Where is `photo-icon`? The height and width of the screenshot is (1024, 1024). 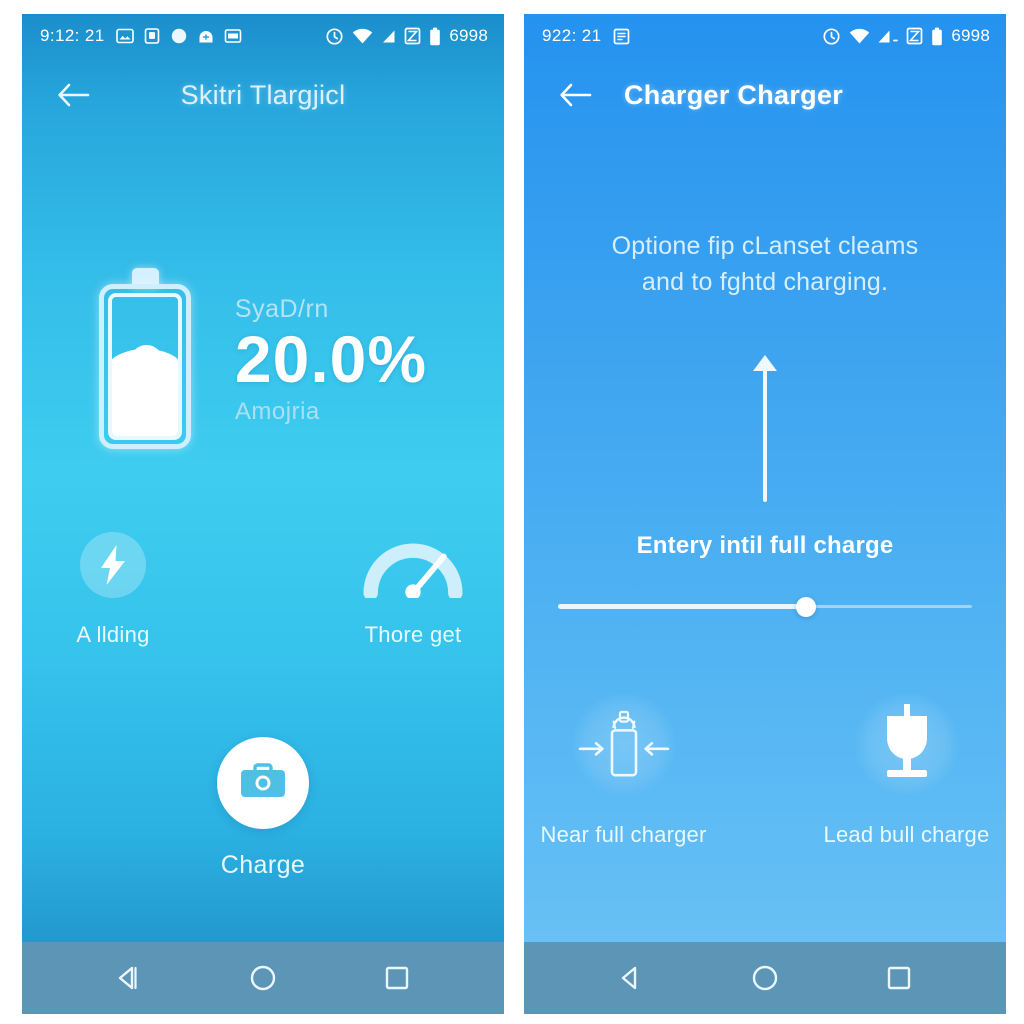 photo-icon is located at coordinates (124, 36).